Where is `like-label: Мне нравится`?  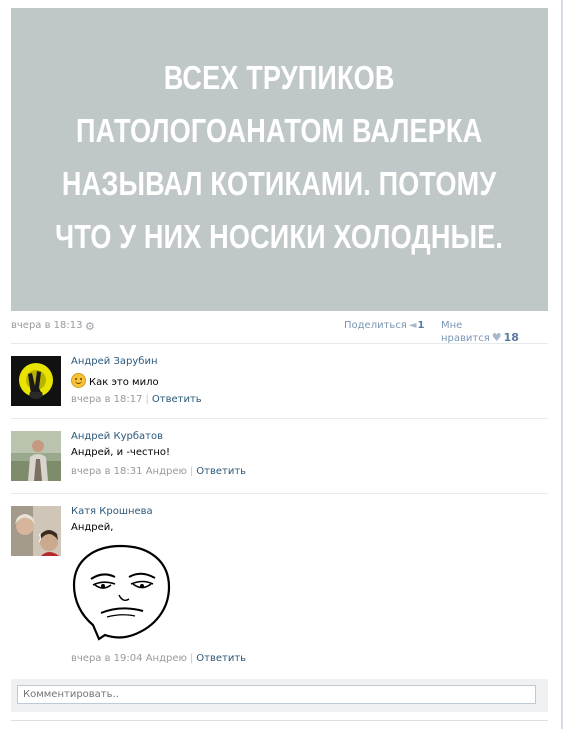
like-label: Мне нравится is located at coordinates (465, 332).